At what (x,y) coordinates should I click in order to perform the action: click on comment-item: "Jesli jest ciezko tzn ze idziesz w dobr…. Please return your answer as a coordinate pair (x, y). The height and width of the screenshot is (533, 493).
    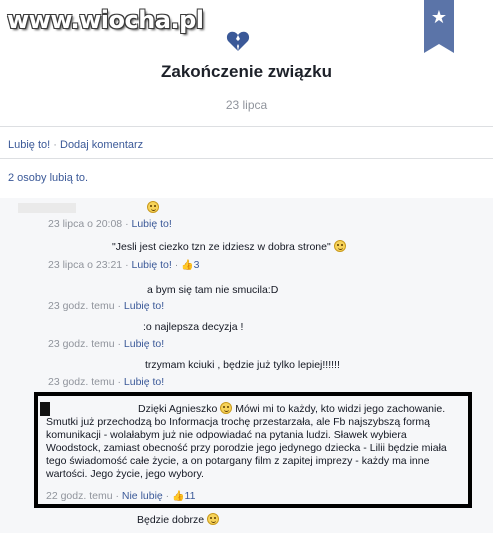
    Looking at the image, I should click on (229, 247).